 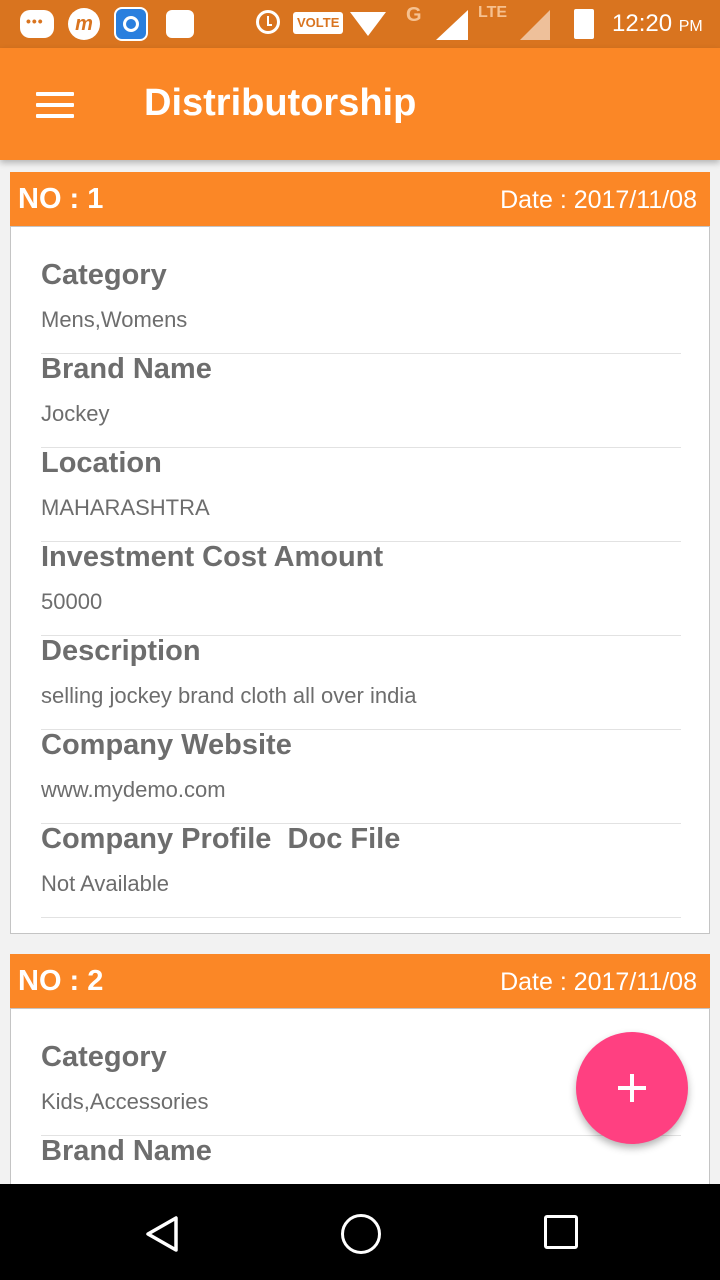 What do you see at coordinates (361, 1159) in the screenshot?
I see `field-brand-name: Brand Name` at bounding box center [361, 1159].